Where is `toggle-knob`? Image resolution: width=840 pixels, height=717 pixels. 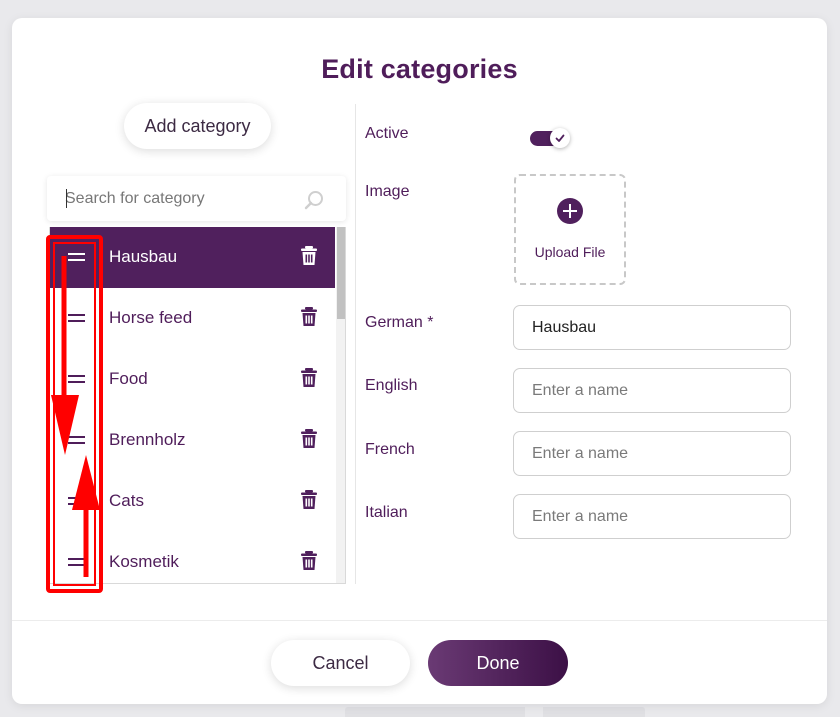 toggle-knob is located at coordinates (560, 138).